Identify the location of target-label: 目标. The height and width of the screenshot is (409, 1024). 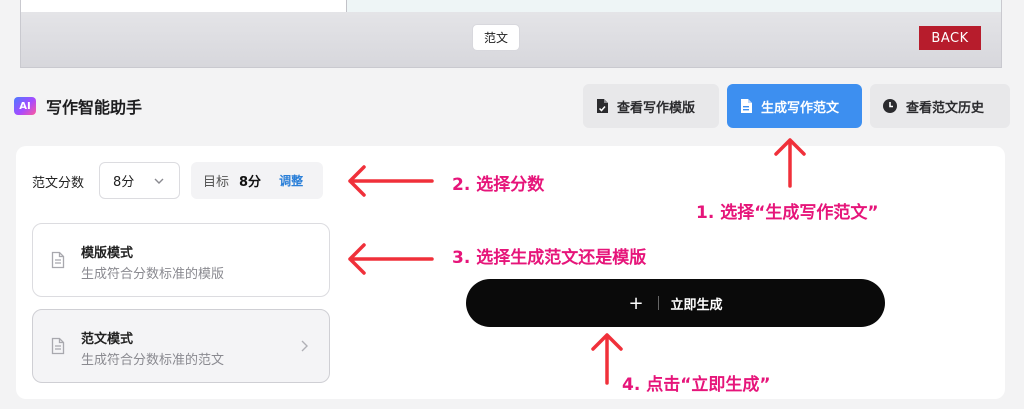
(216, 182).